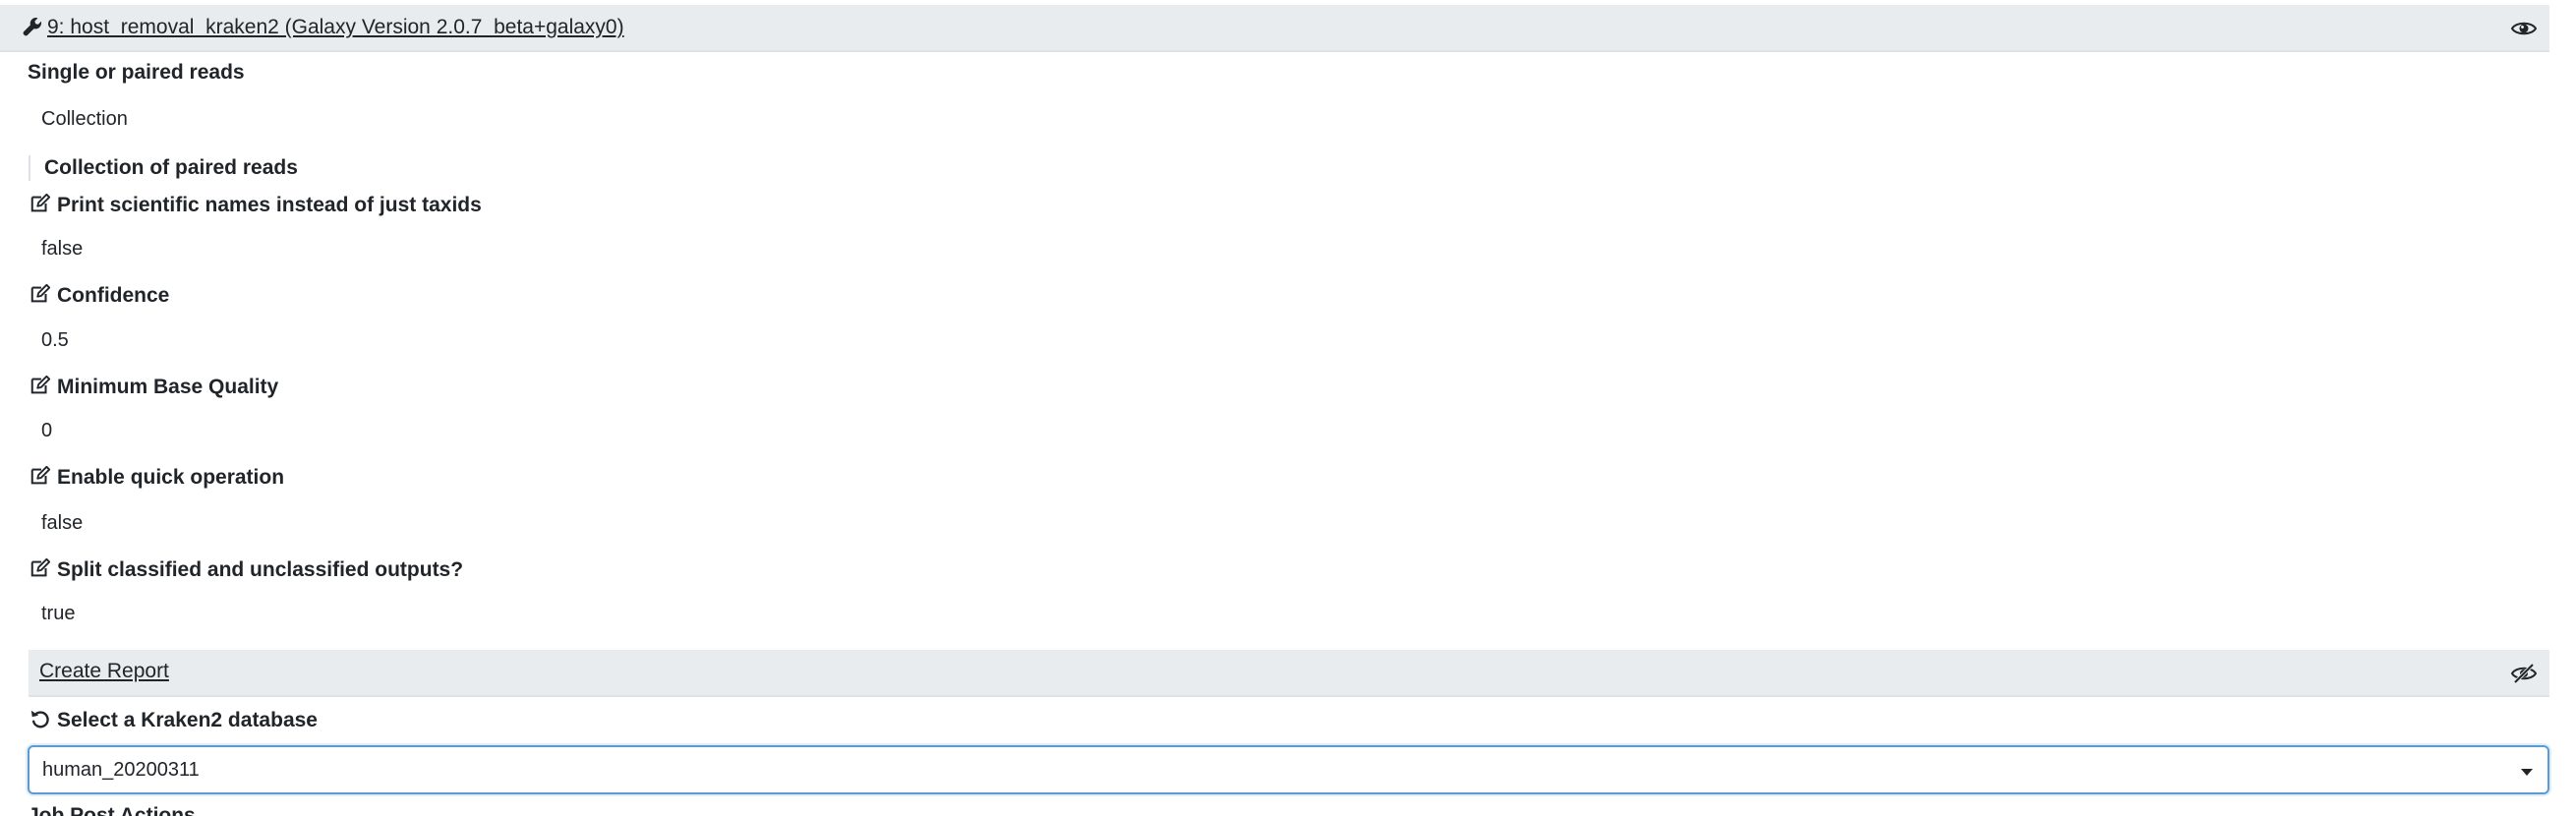 The height and width of the screenshot is (816, 2576). I want to click on subsection-label: Collection of paired reads, so click(171, 167).